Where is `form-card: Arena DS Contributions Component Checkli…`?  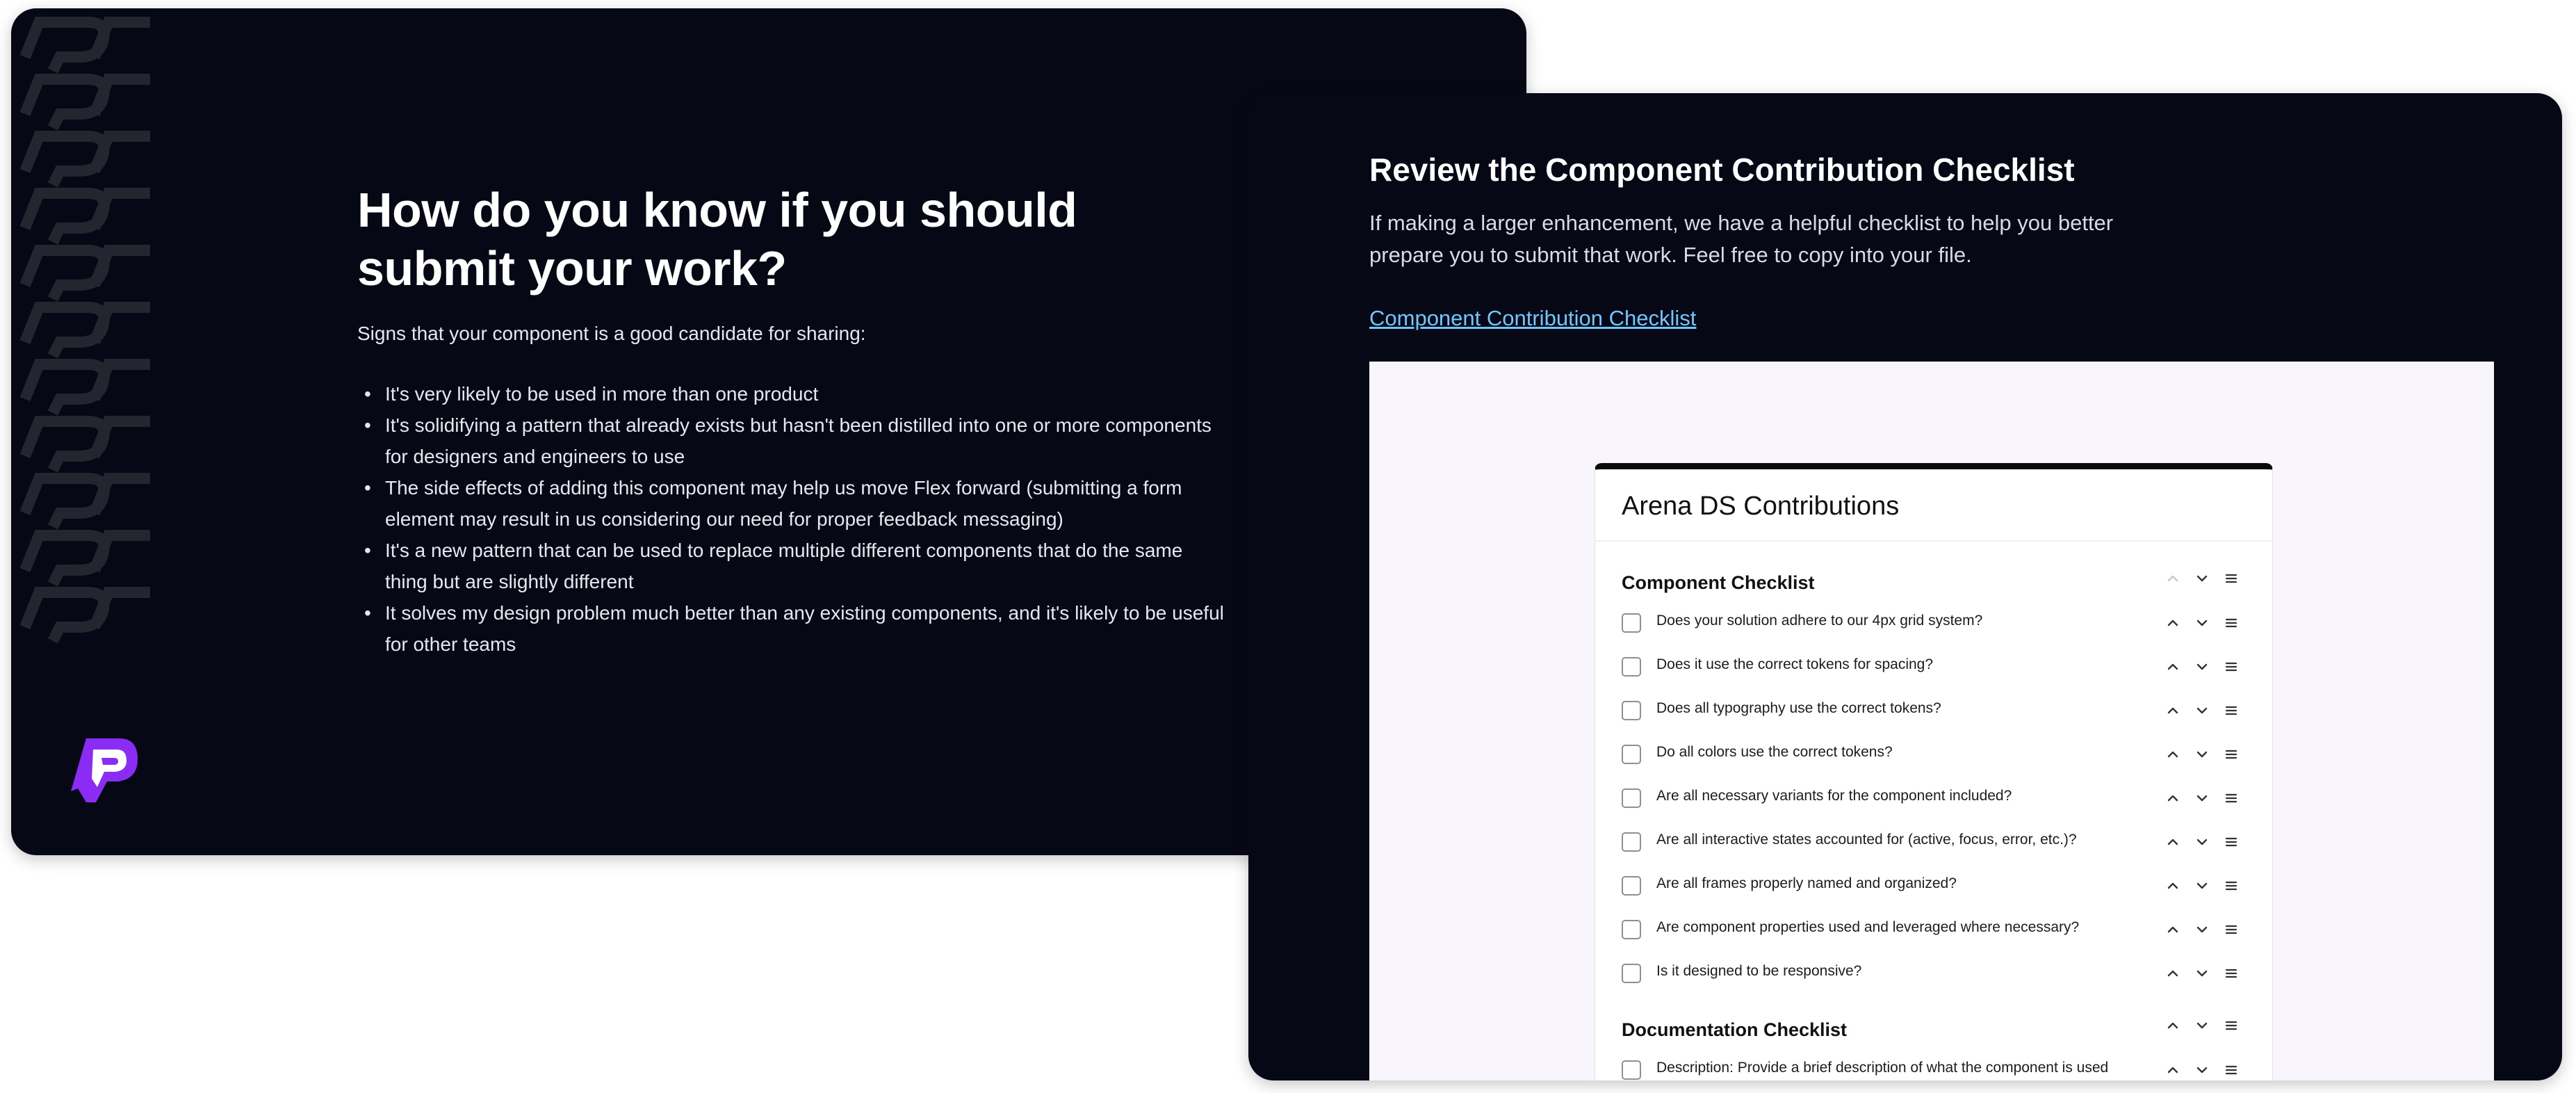
form-card: Arena DS Contributions Component Checkli… is located at coordinates (1934, 771).